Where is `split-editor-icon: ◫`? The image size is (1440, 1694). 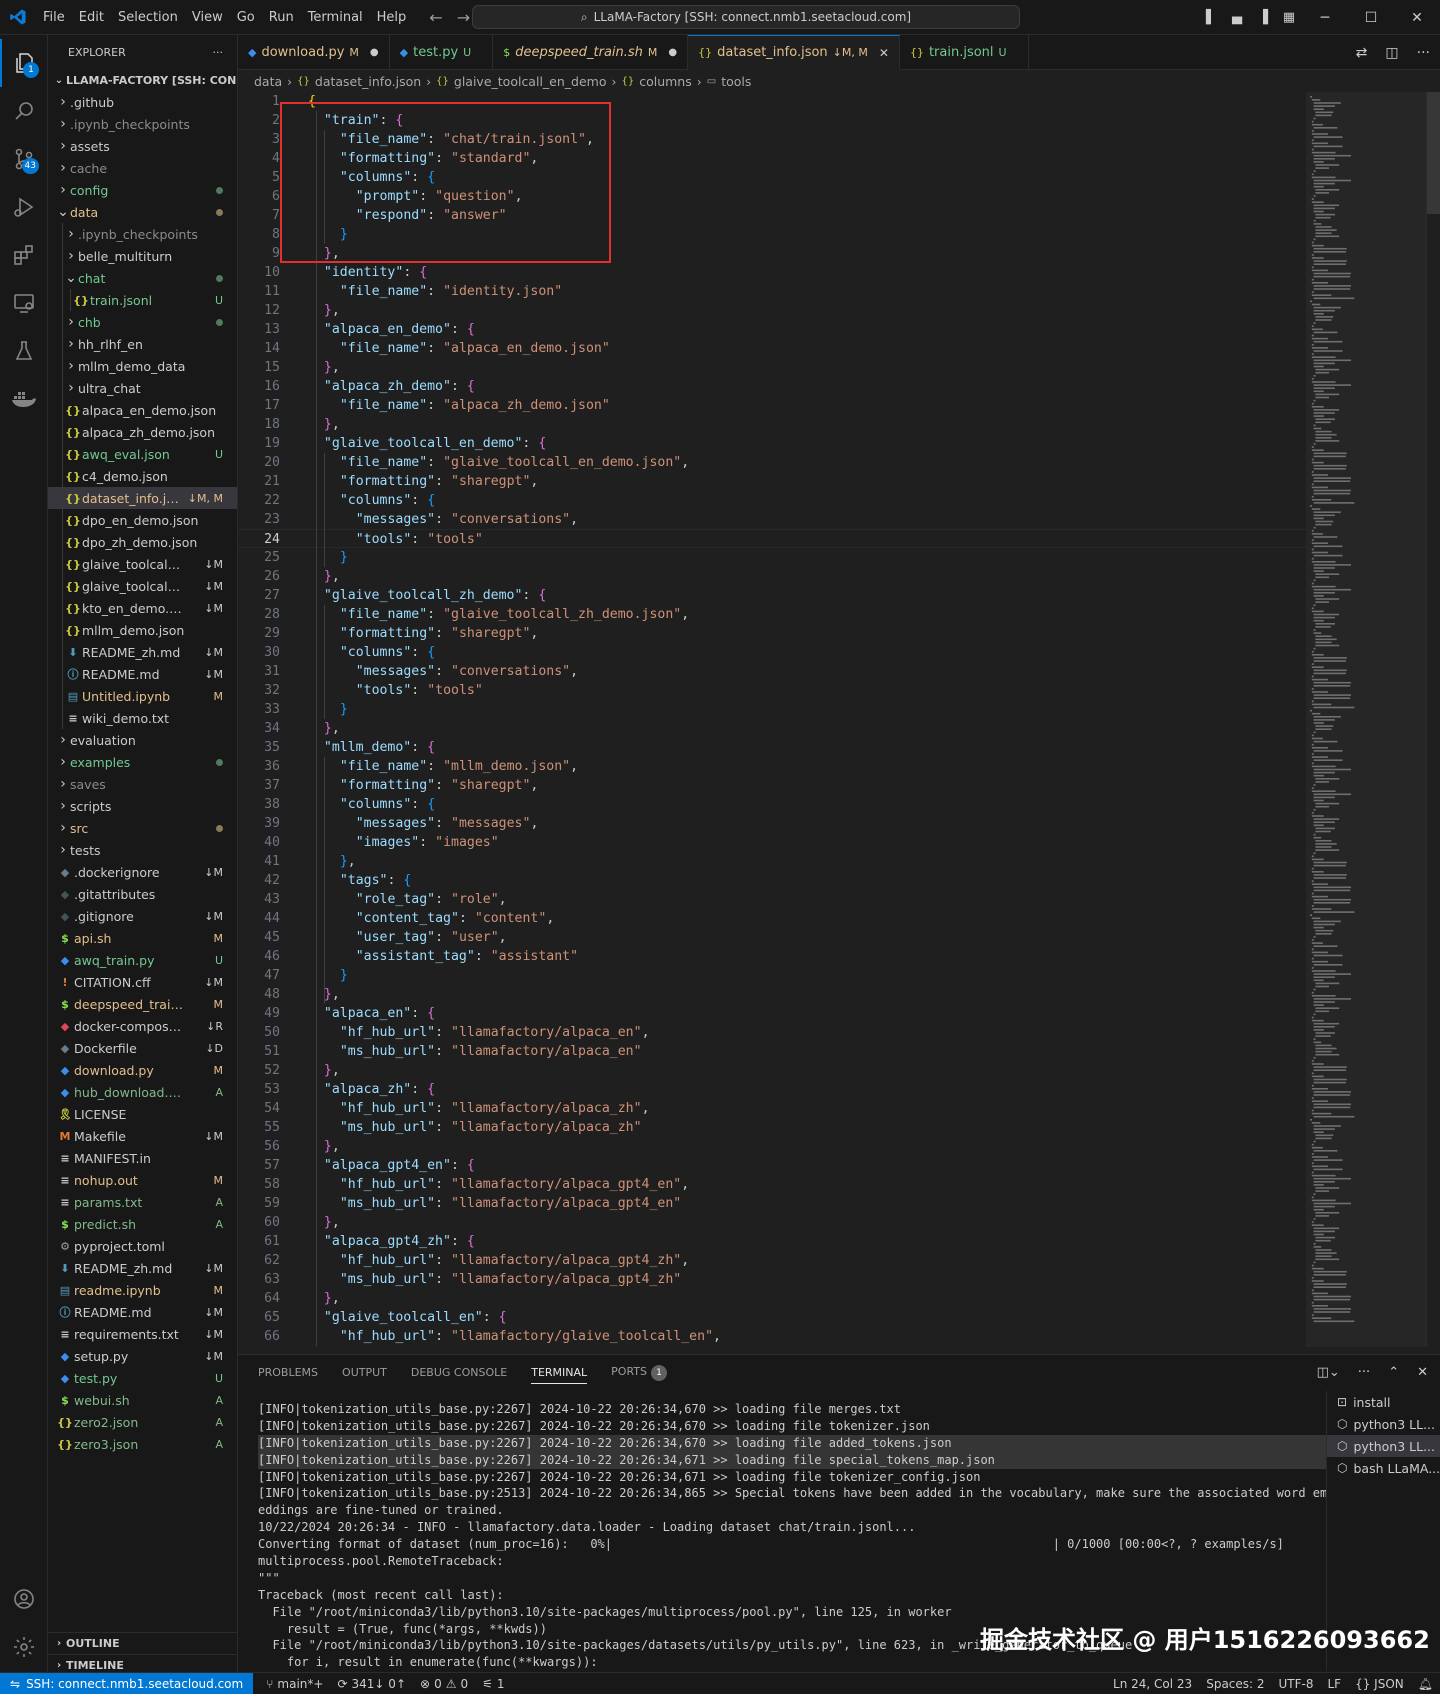 split-editor-icon: ◫ is located at coordinates (1391, 53).